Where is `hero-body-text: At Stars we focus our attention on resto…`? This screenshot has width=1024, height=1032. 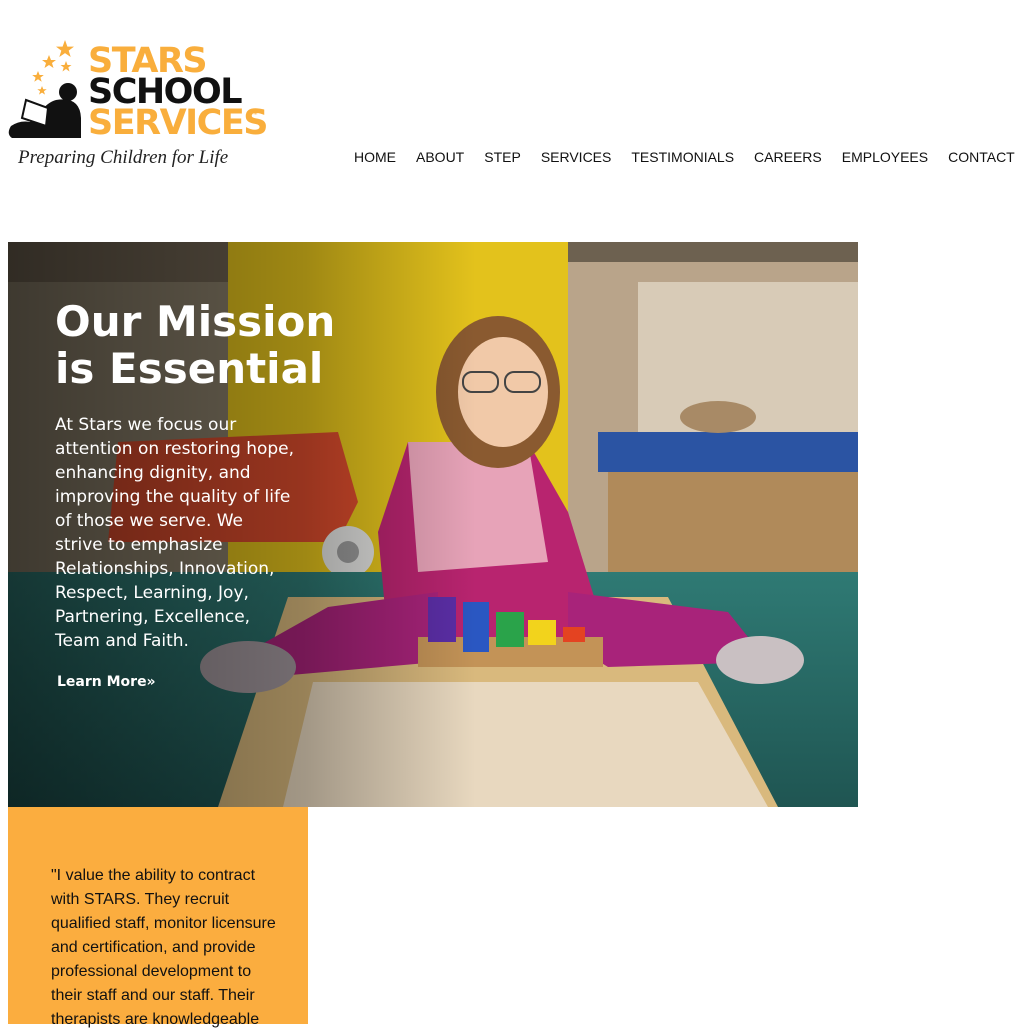
hero-body-text: At Stars we focus our attention on resto… is located at coordinates (175, 533).